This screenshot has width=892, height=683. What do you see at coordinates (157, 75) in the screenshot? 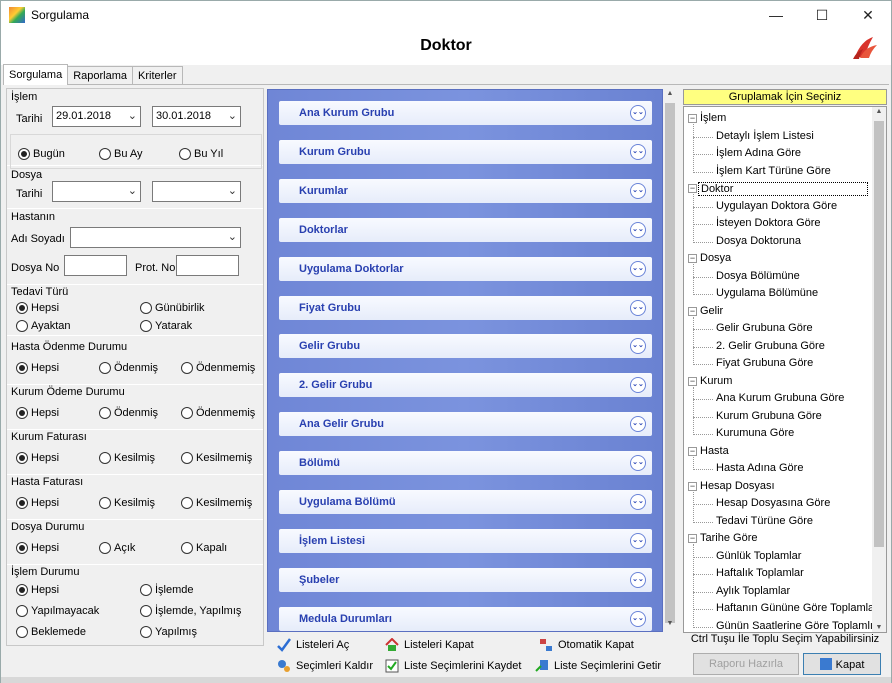
I see `tab-kriterler: Kriterler` at bounding box center [157, 75].